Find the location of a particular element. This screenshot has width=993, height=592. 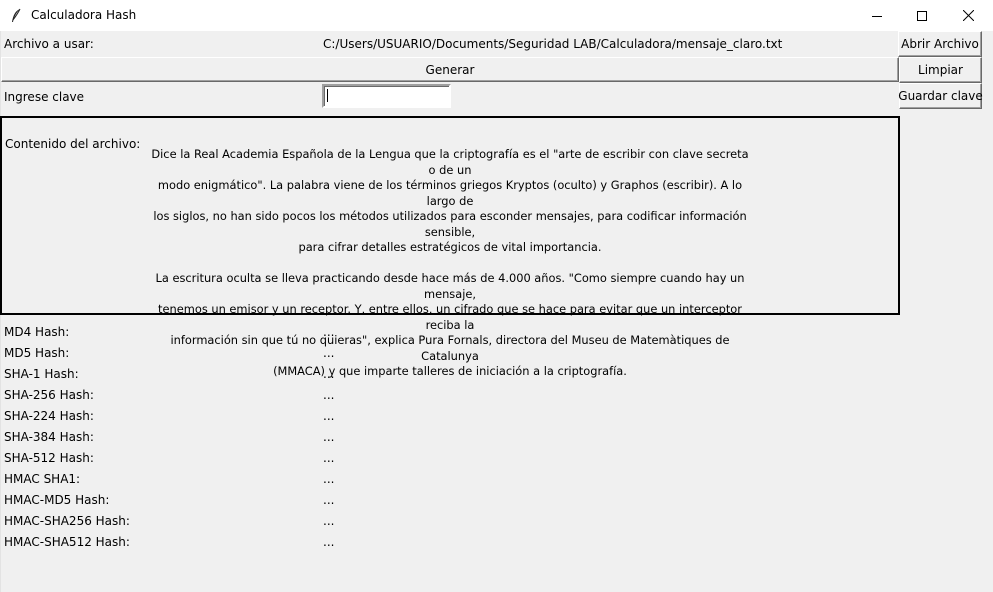

sha1-hash-label: SHA-1 Hash: is located at coordinates (41, 374).